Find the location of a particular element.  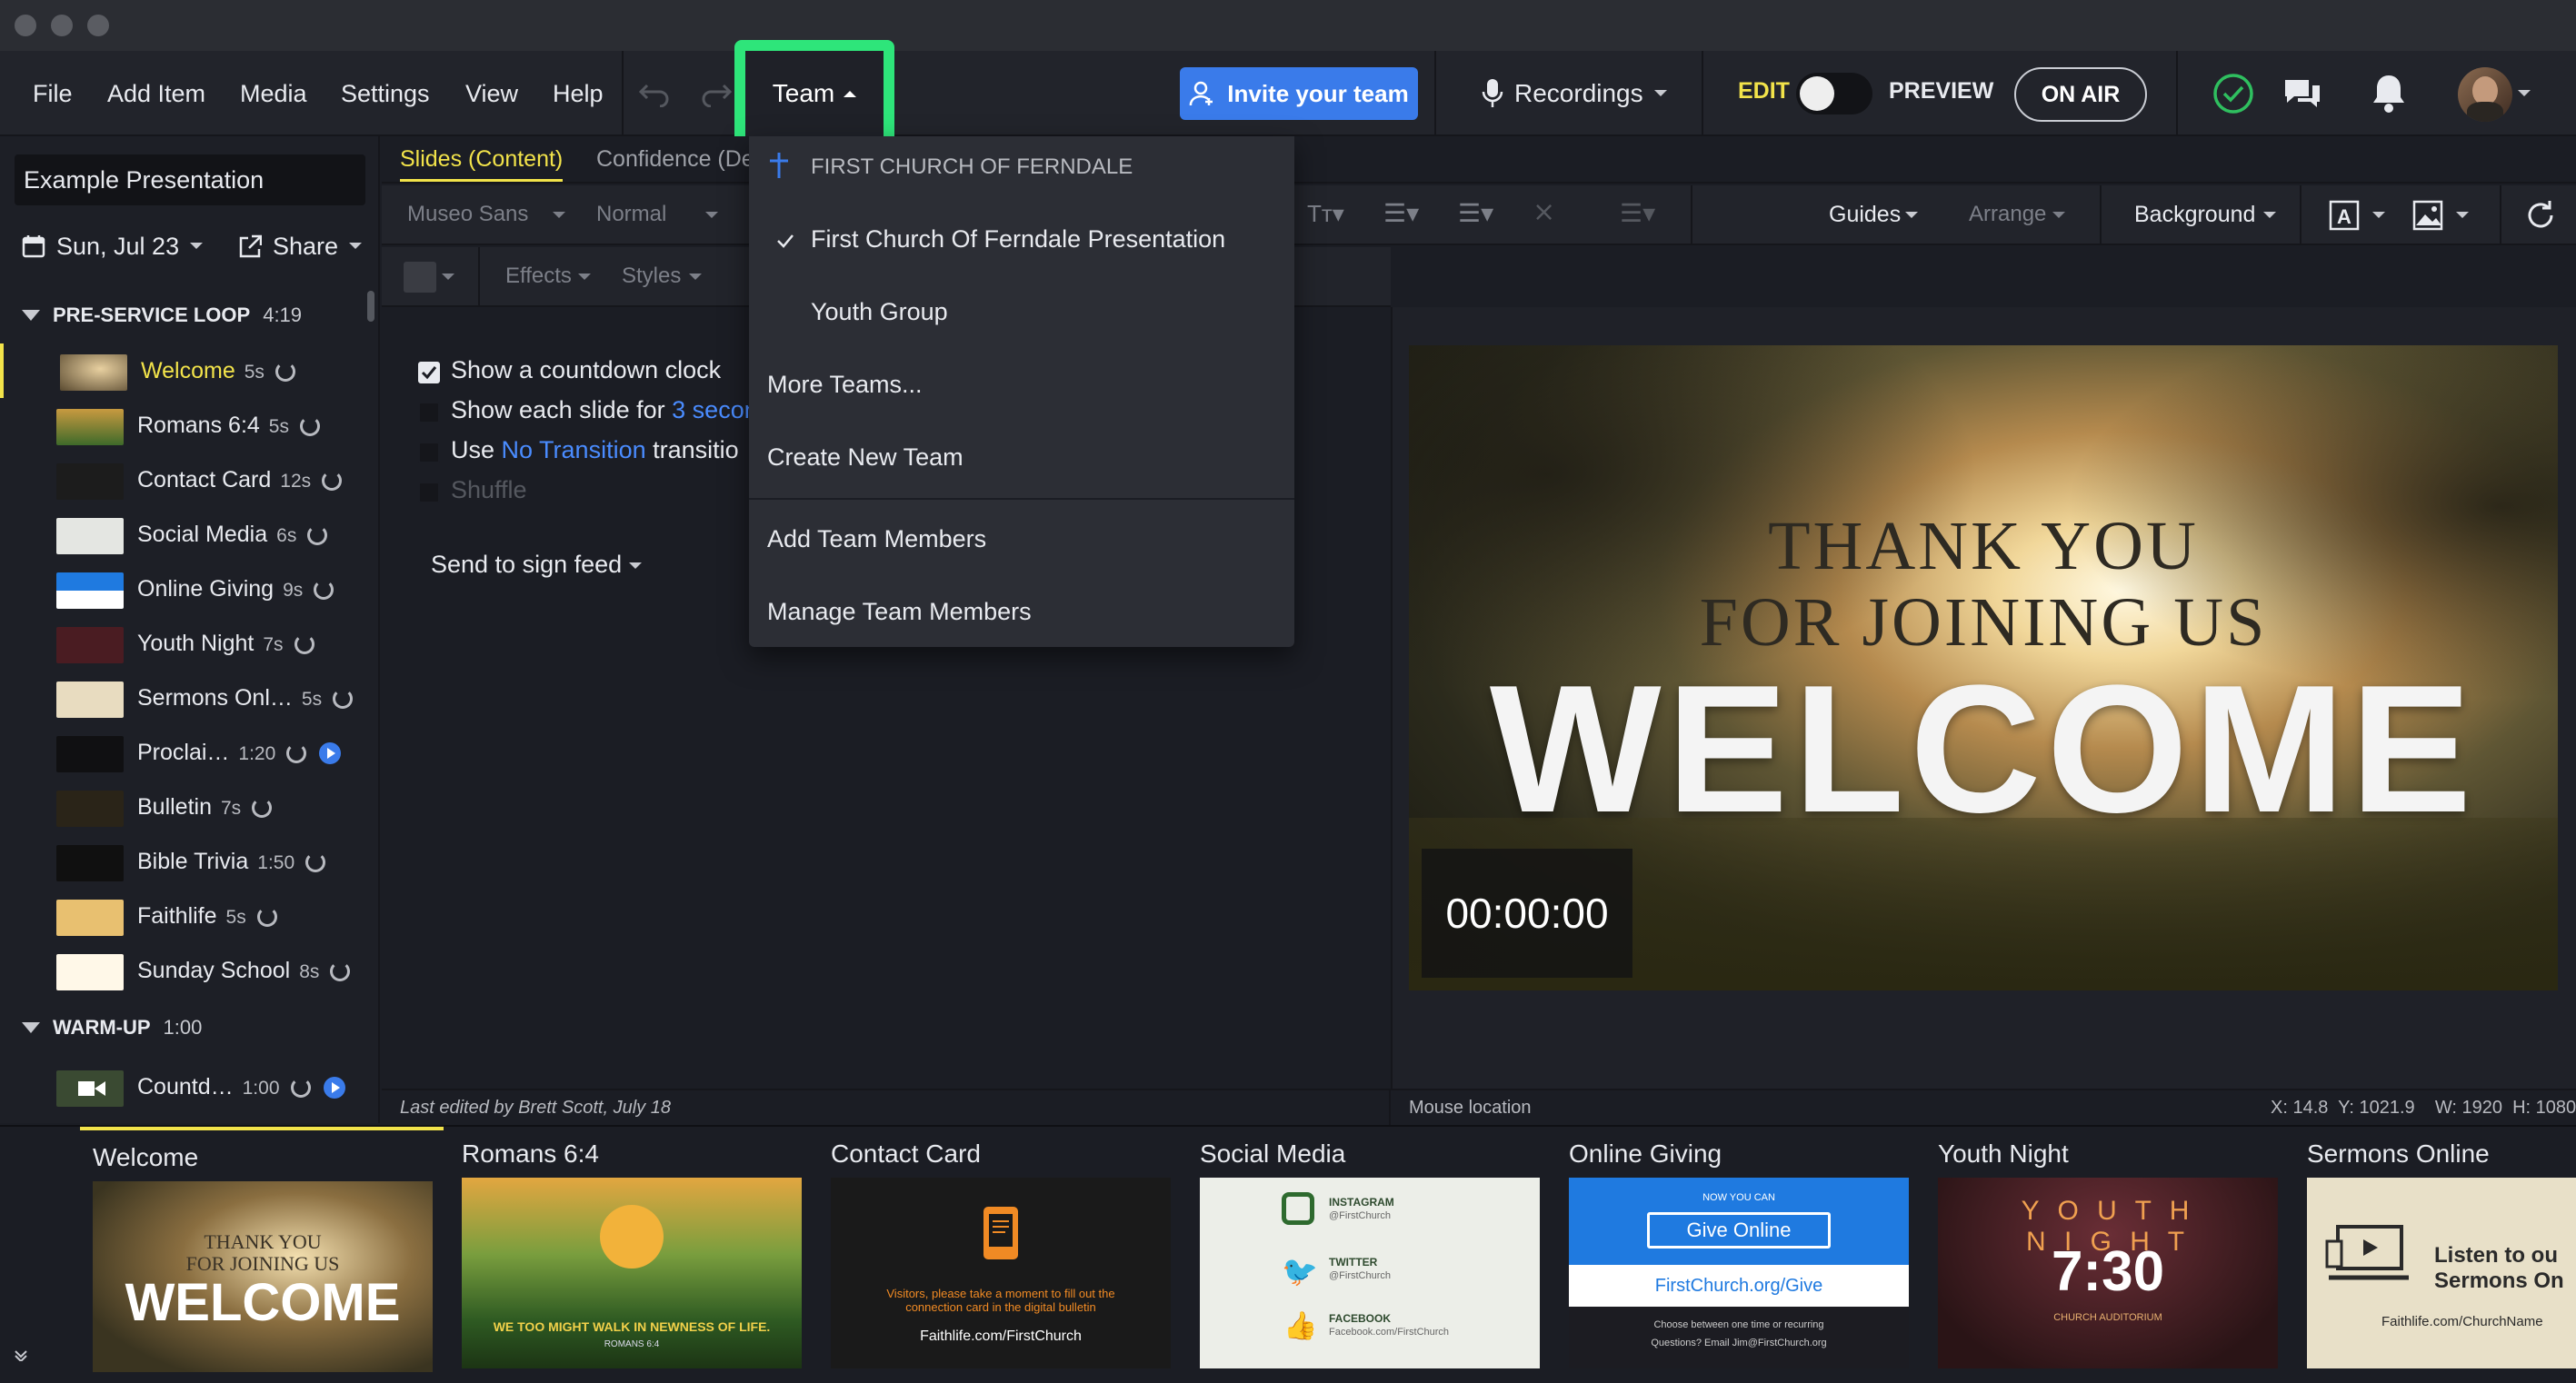

preview-mode-label: PREVIEW is located at coordinates (1941, 91).